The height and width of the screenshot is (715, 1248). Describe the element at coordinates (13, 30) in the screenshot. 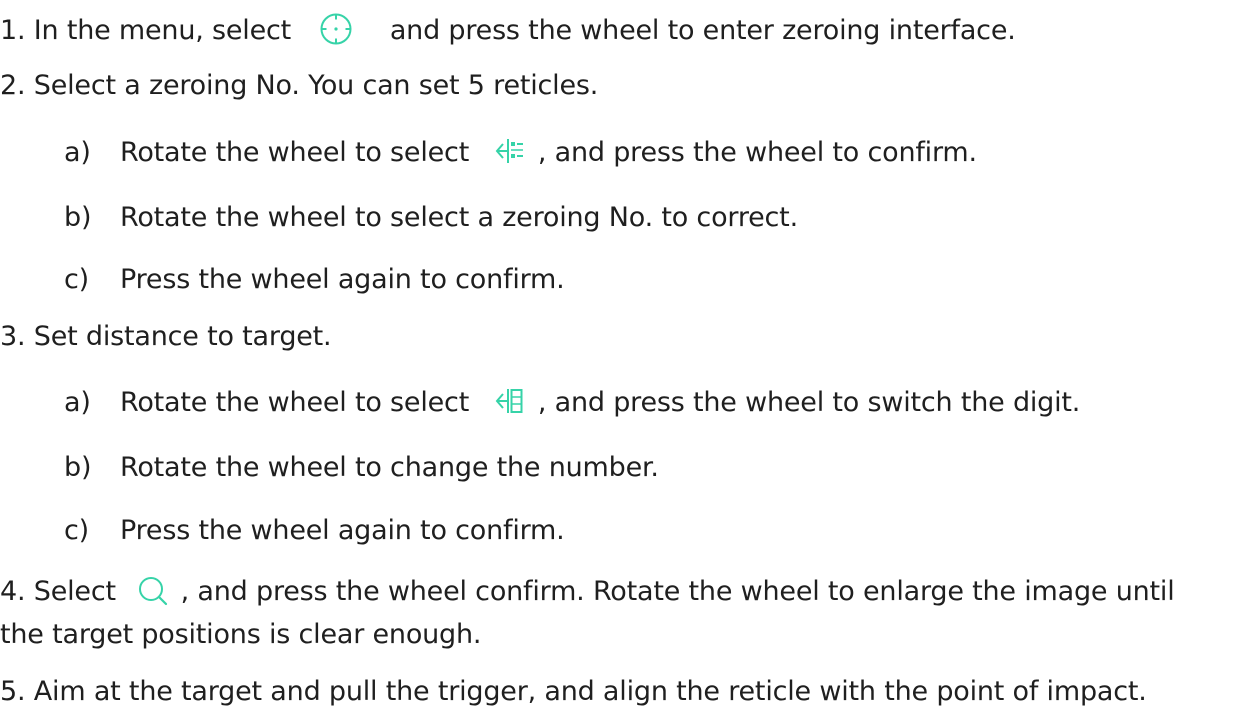

I see `step-number: 1.` at that location.